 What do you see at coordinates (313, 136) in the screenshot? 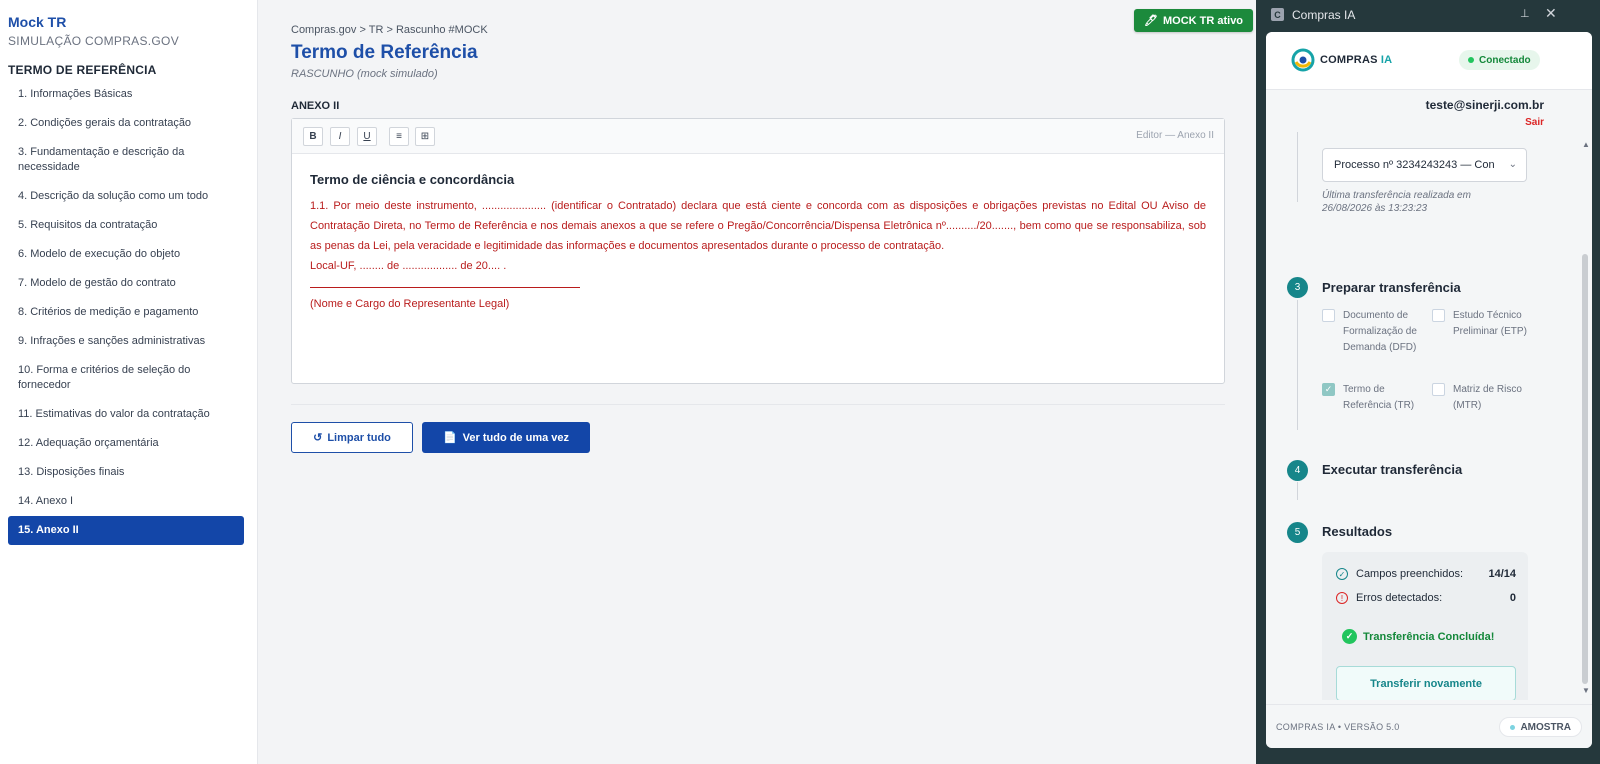
I see `bold-button: B` at bounding box center [313, 136].